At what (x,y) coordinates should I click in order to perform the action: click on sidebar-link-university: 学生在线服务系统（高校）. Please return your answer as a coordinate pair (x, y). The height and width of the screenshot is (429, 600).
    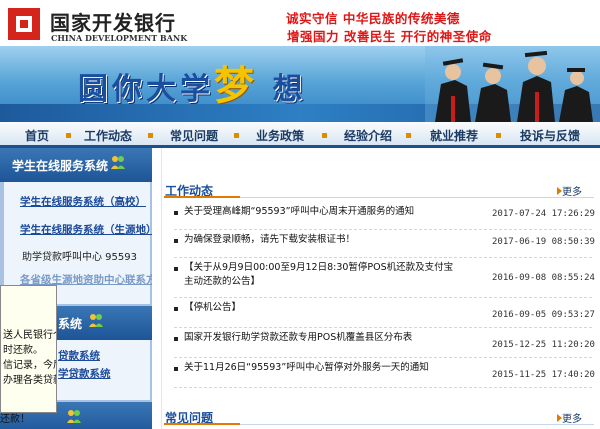
    Looking at the image, I should click on (83, 201).